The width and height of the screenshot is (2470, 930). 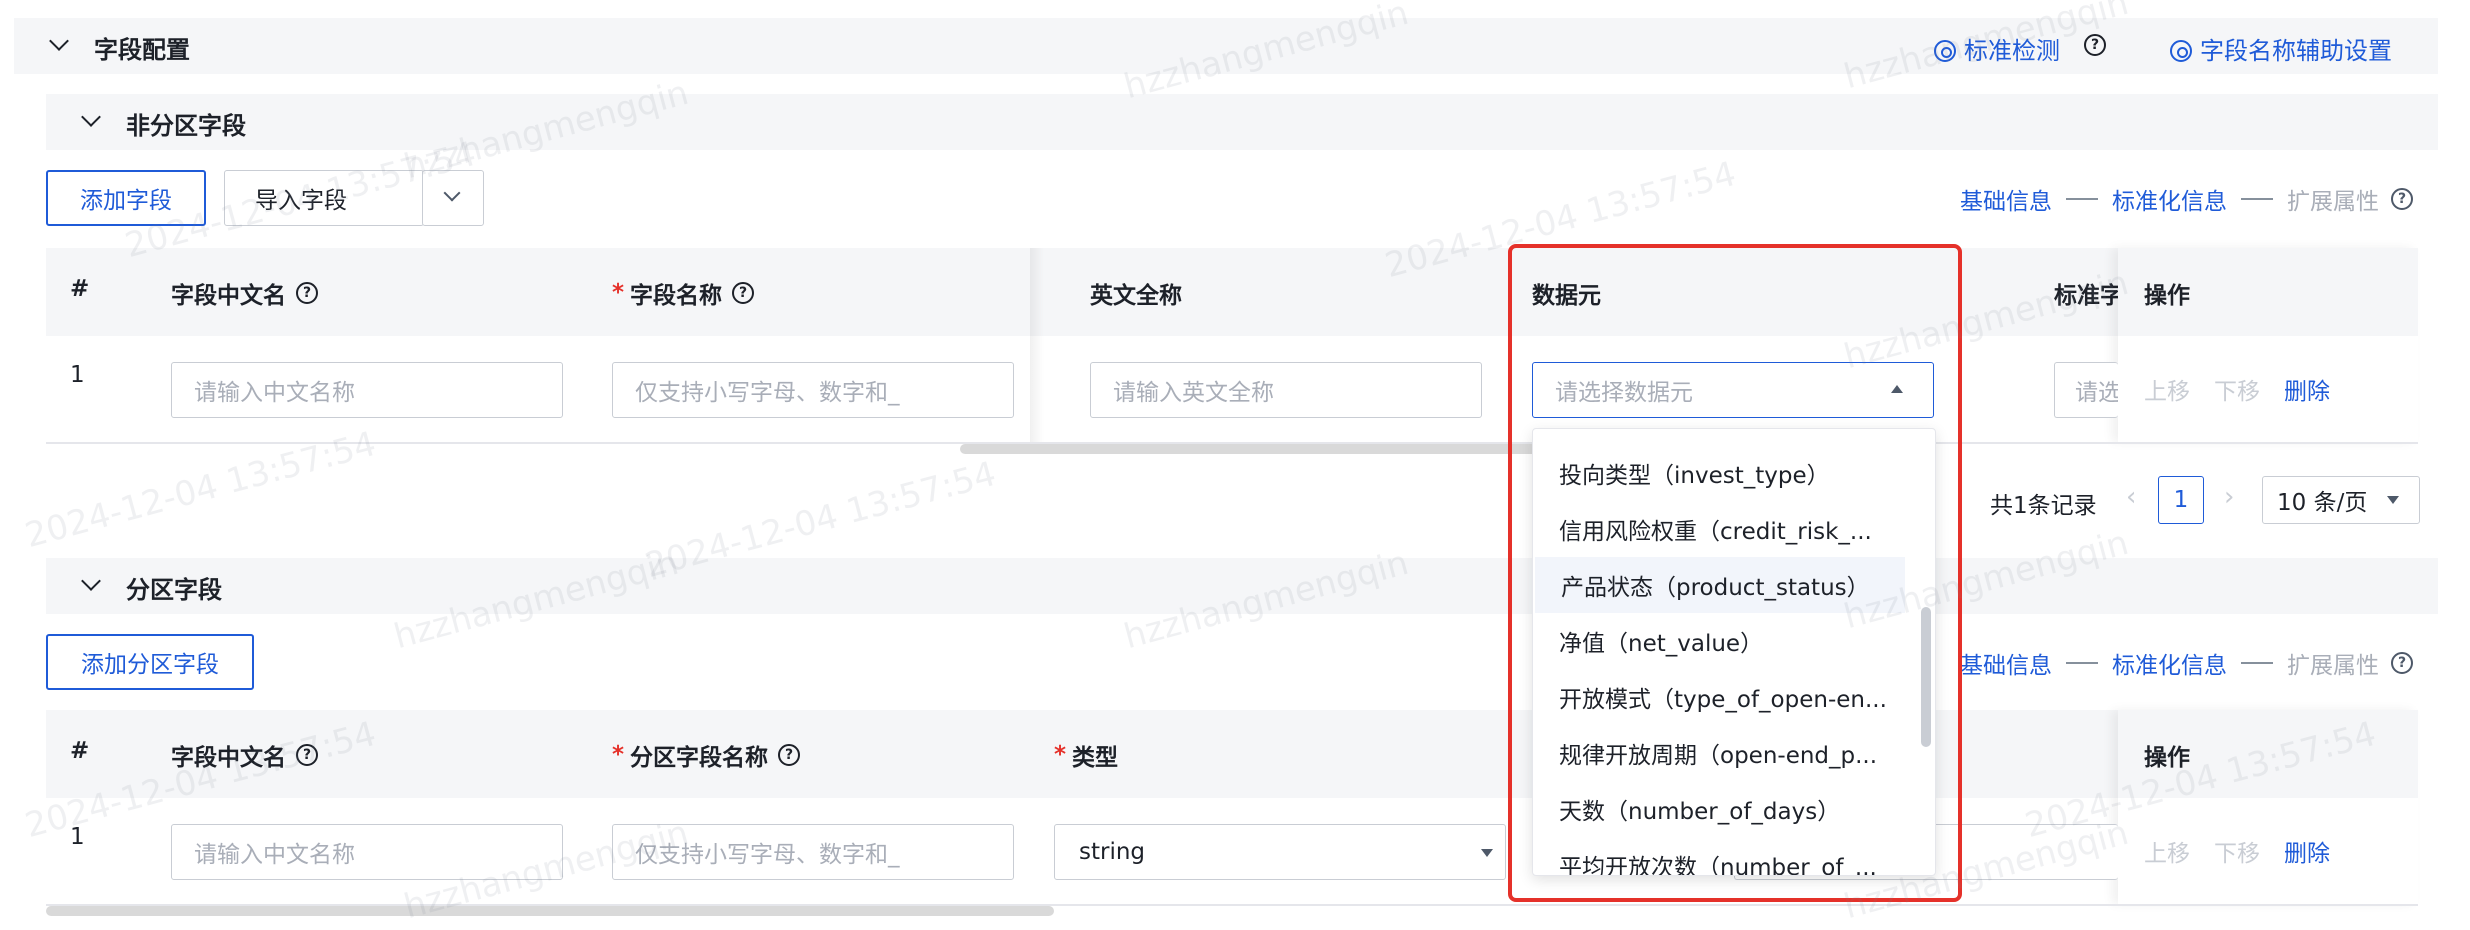 I want to click on non-partition-header, so click(x=1242, y=122).